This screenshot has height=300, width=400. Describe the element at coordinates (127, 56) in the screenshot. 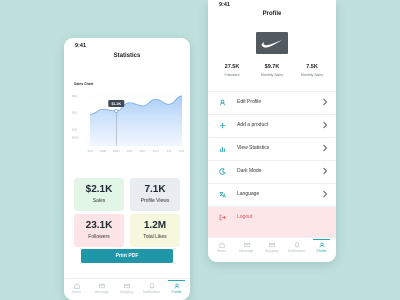

I see `page-title: Statistics` at that location.